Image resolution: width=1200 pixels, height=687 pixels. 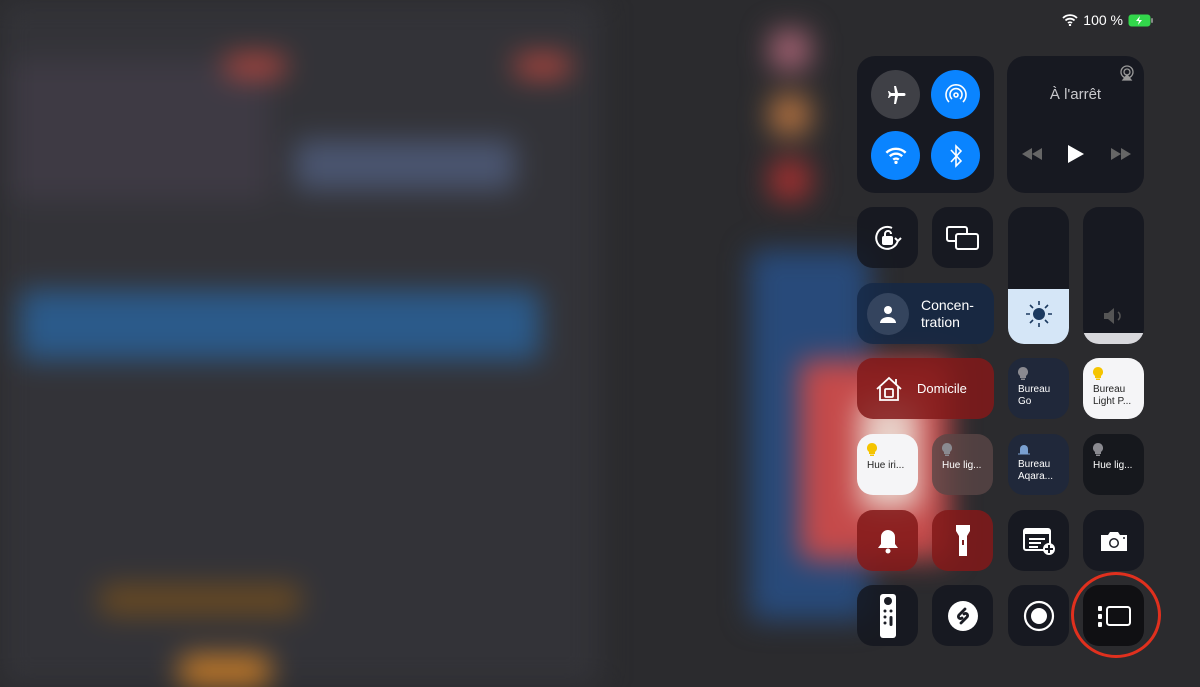 I want to click on highlight-circle, so click(x=1116, y=615).